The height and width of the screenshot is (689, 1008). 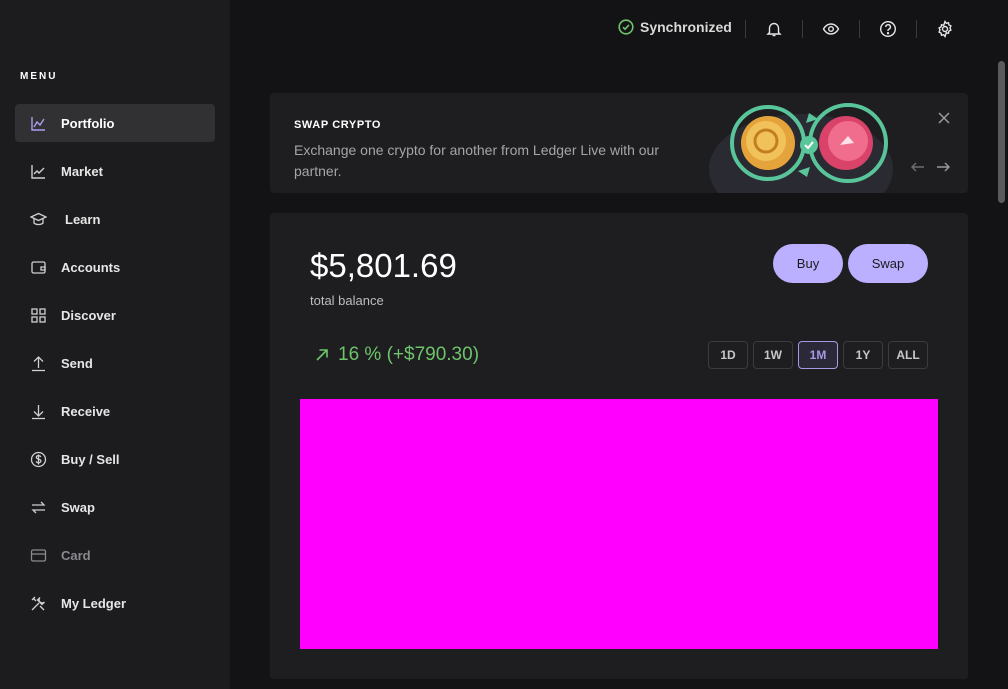 What do you see at coordinates (90, 459) in the screenshot?
I see `sidebar-item-label: Buy / Sell` at bounding box center [90, 459].